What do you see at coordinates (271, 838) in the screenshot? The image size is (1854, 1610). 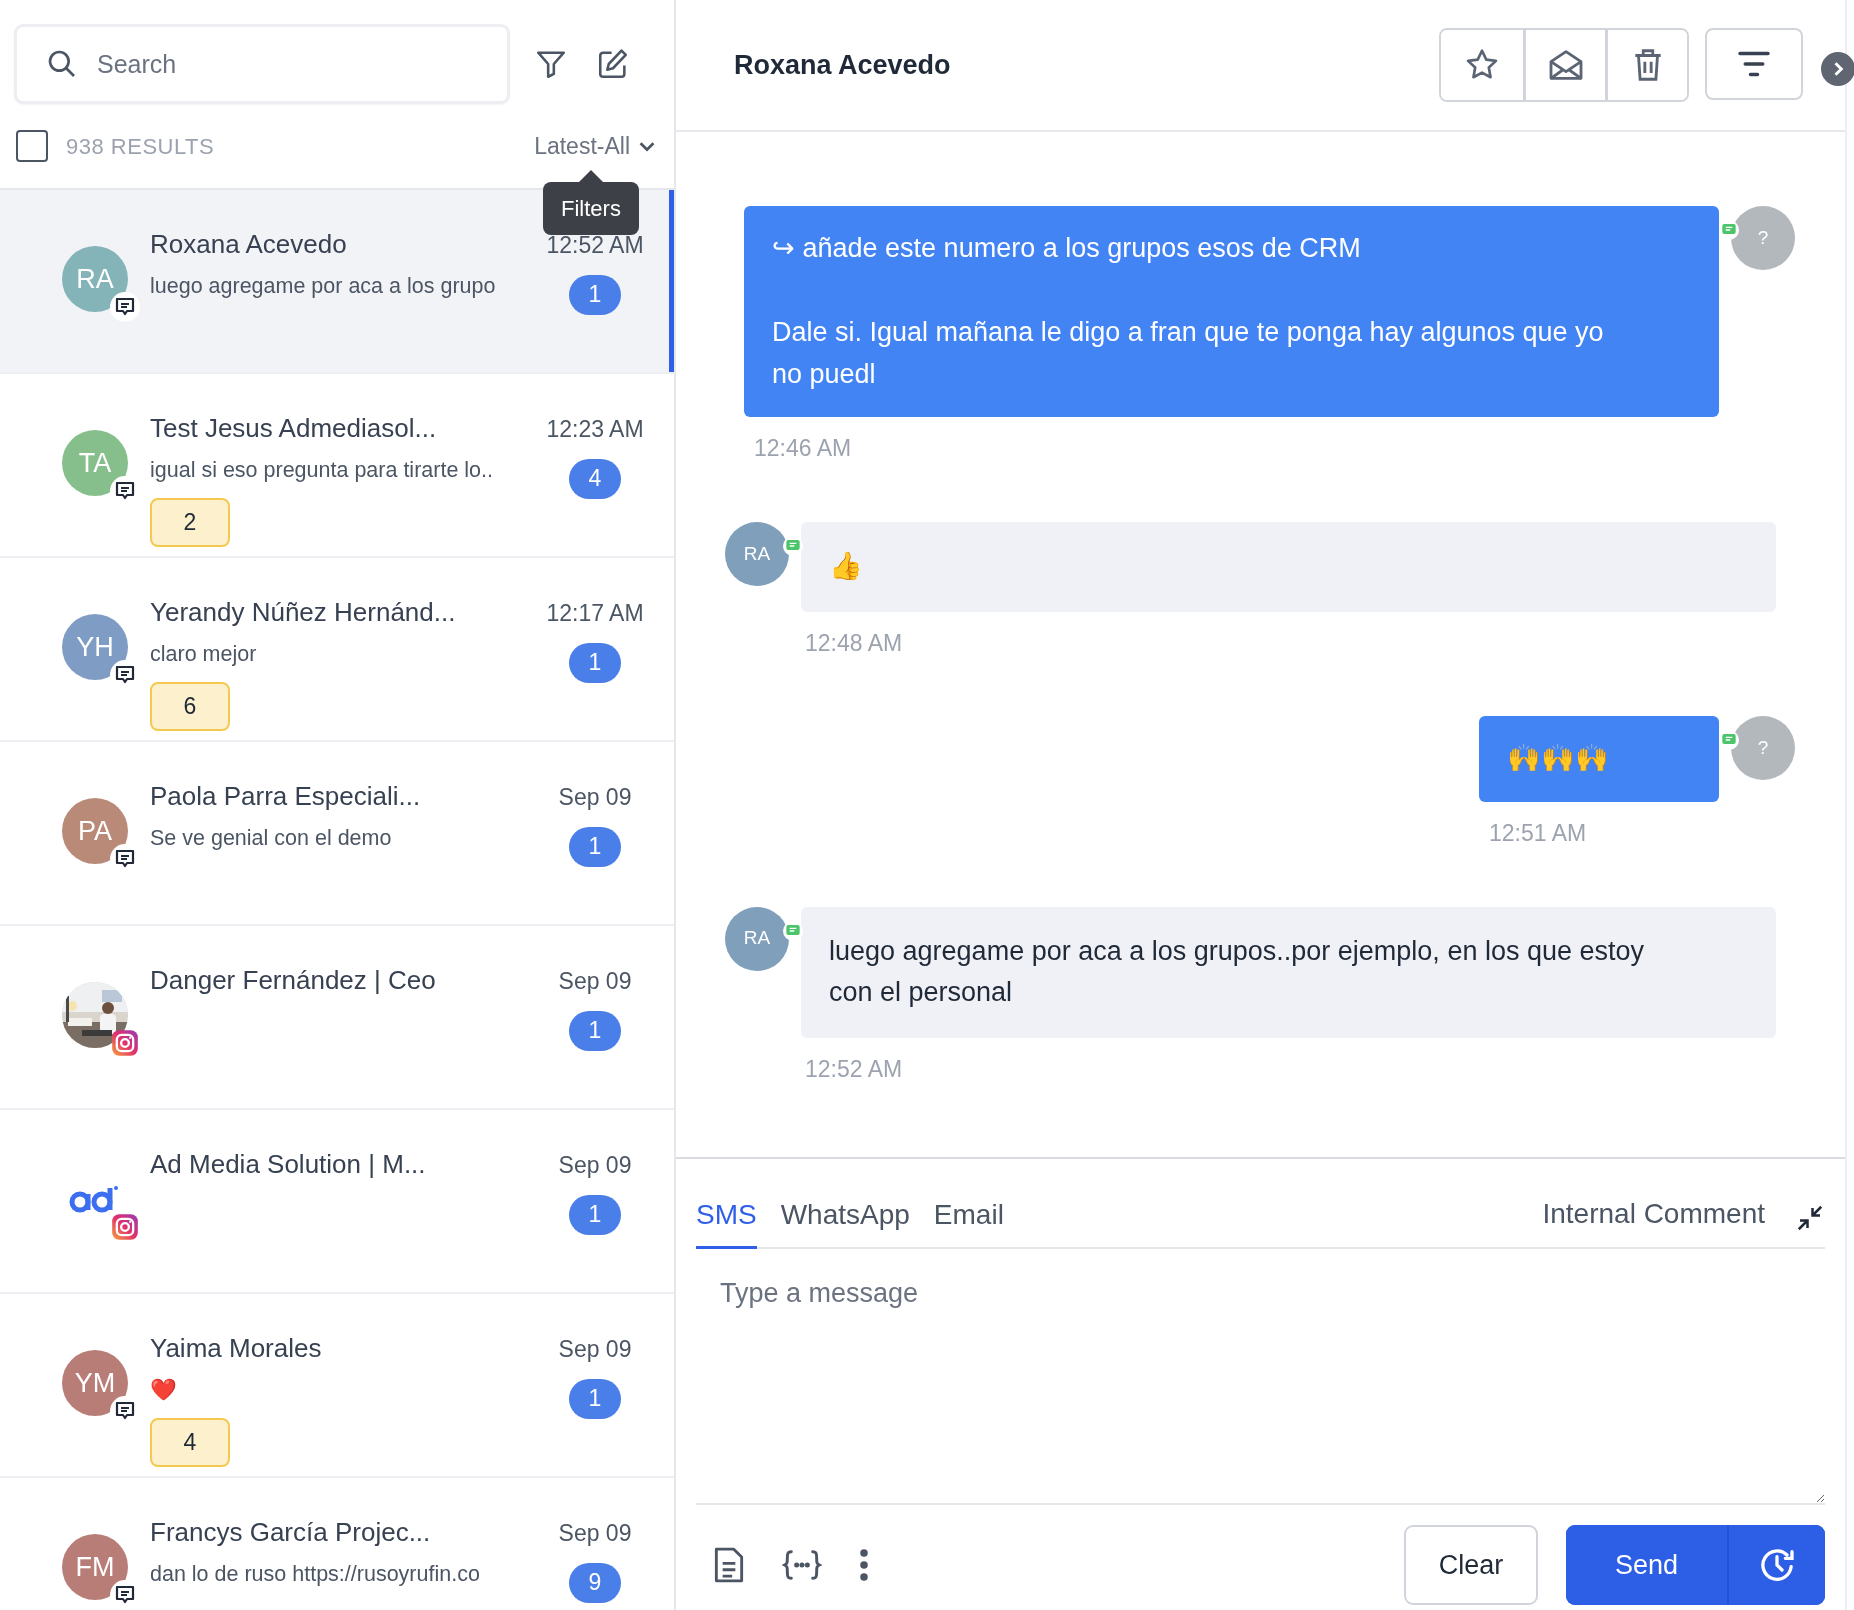 I see `message-preview: Se ve genial con el demo` at bounding box center [271, 838].